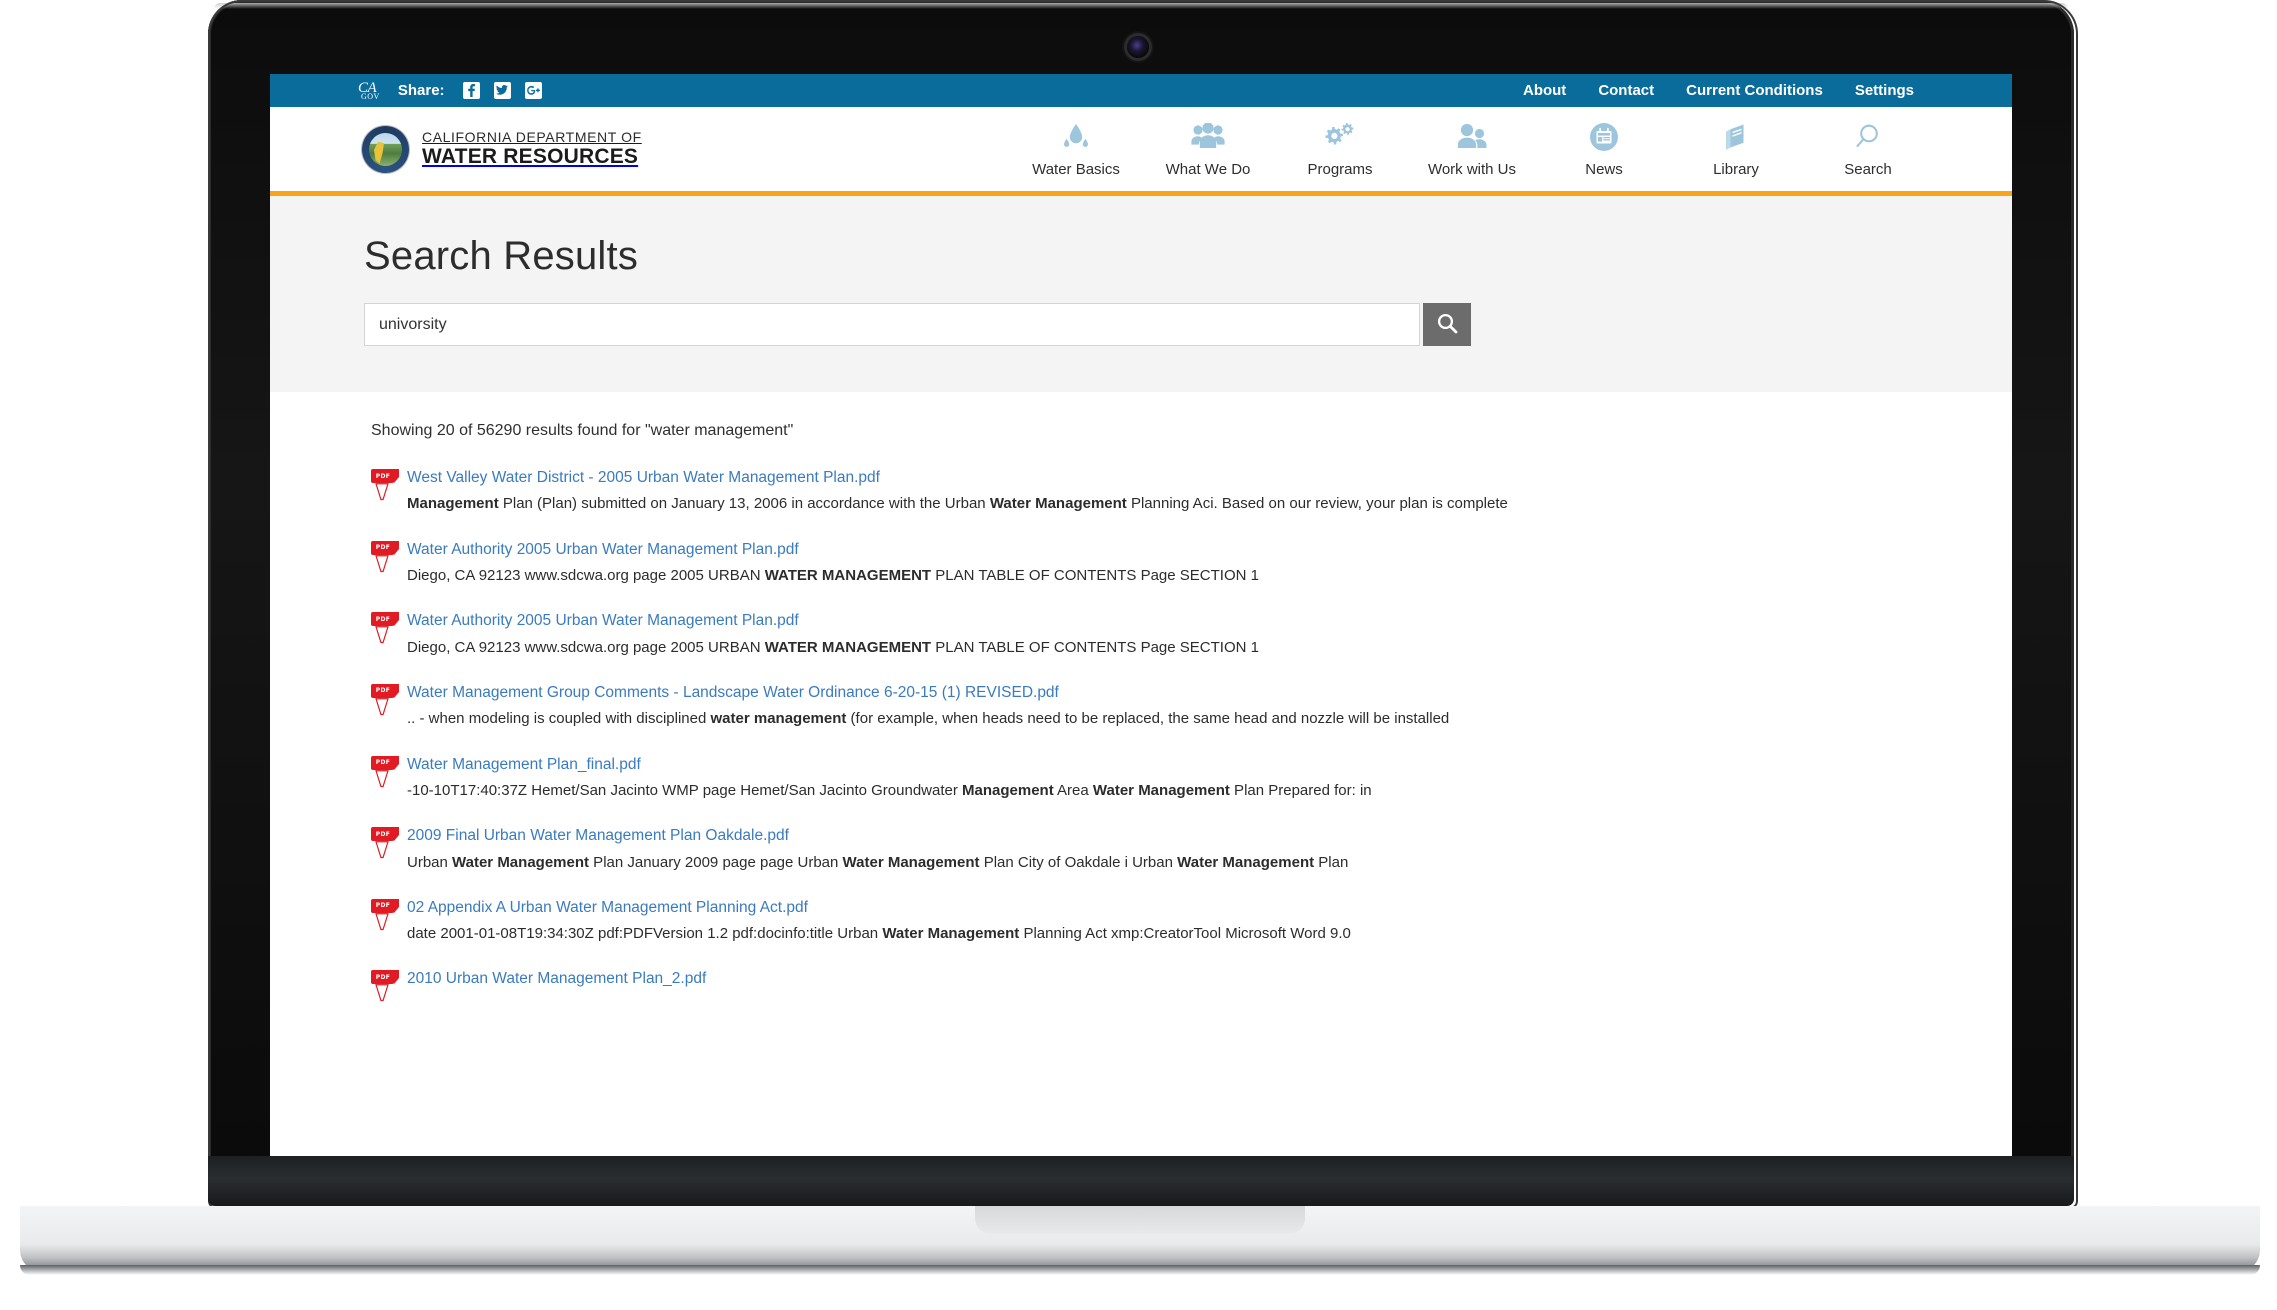  What do you see at coordinates (1141, 1181) in the screenshot?
I see `laptop-hinge` at bounding box center [1141, 1181].